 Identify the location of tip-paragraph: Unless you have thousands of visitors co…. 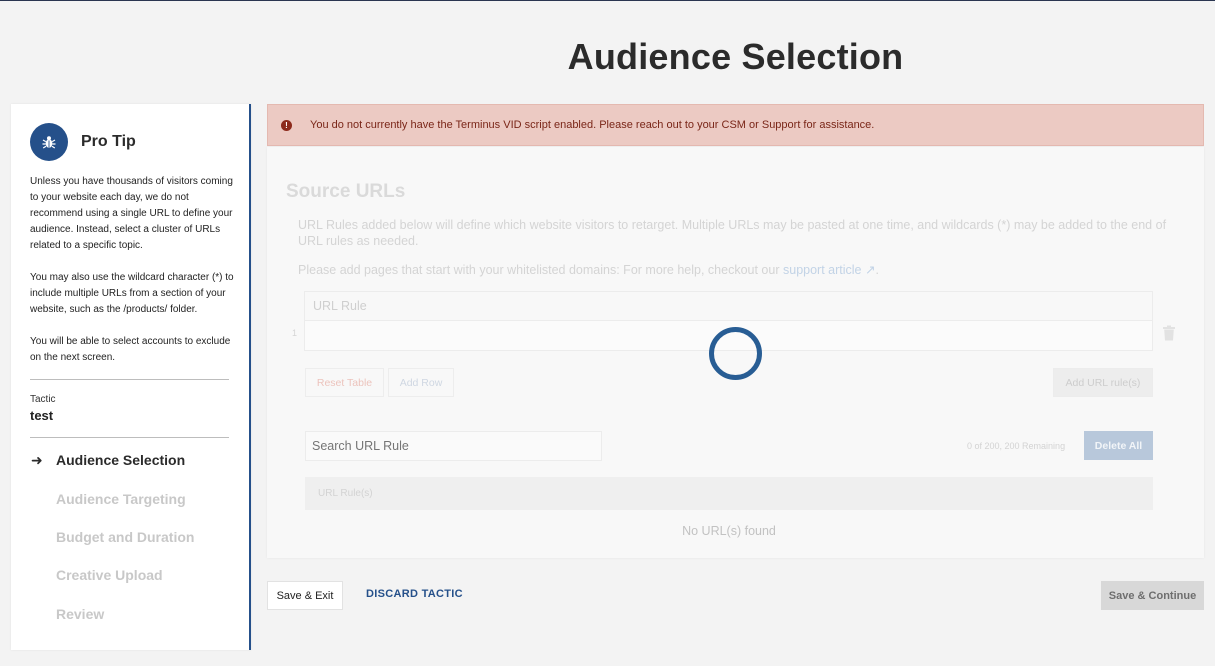
(131, 213).